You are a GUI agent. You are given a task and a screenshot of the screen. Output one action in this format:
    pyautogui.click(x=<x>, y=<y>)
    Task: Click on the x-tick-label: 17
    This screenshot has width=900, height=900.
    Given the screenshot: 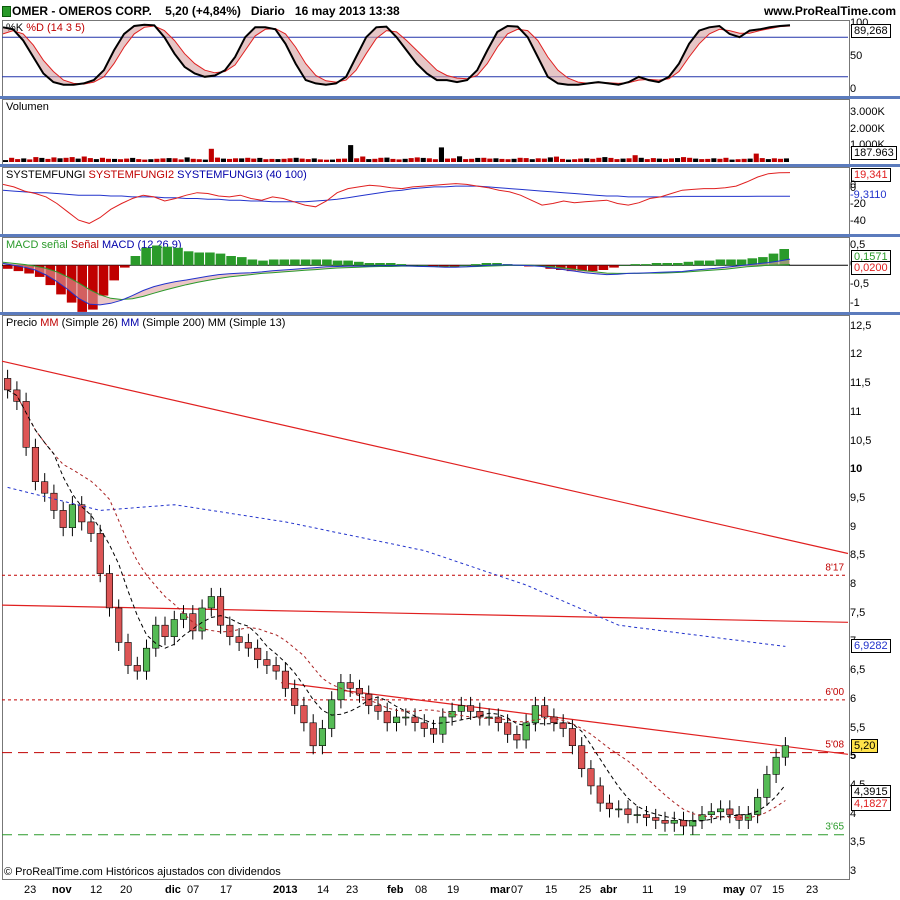 What is the action you would take?
    pyautogui.click(x=226, y=890)
    